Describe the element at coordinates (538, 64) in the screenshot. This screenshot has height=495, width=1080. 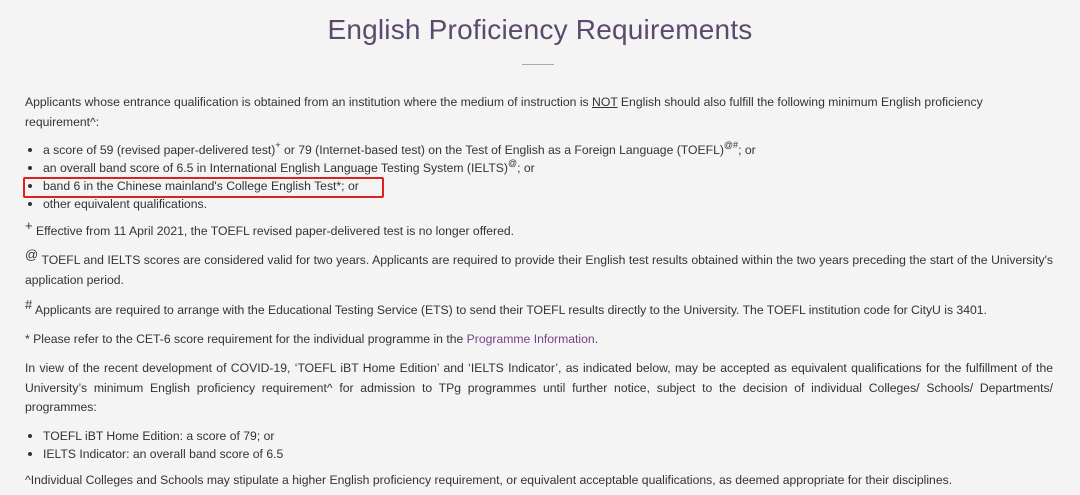
I see `title-divider` at that location.